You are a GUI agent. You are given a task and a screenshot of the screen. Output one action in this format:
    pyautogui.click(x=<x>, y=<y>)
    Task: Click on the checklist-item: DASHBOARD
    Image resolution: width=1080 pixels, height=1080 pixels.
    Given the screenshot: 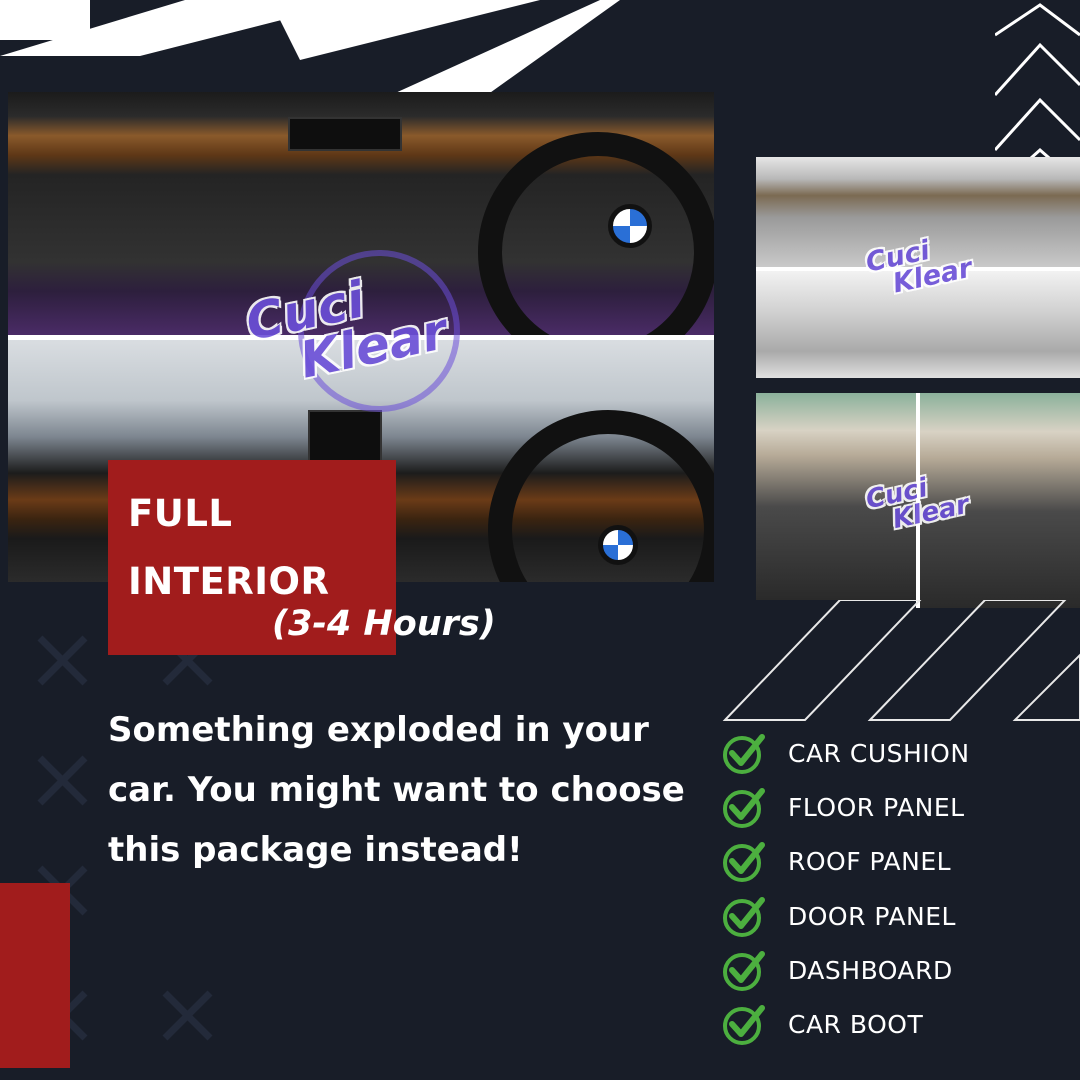 What is the action you would take?
    pyautogui.click(x=837, y=970)
    